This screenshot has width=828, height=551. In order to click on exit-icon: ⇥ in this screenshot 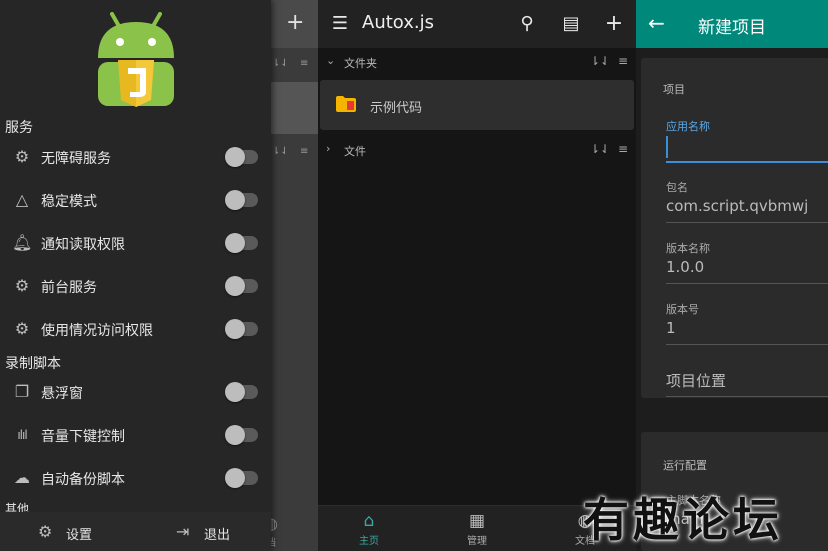, I will do `click(183, 531)`.